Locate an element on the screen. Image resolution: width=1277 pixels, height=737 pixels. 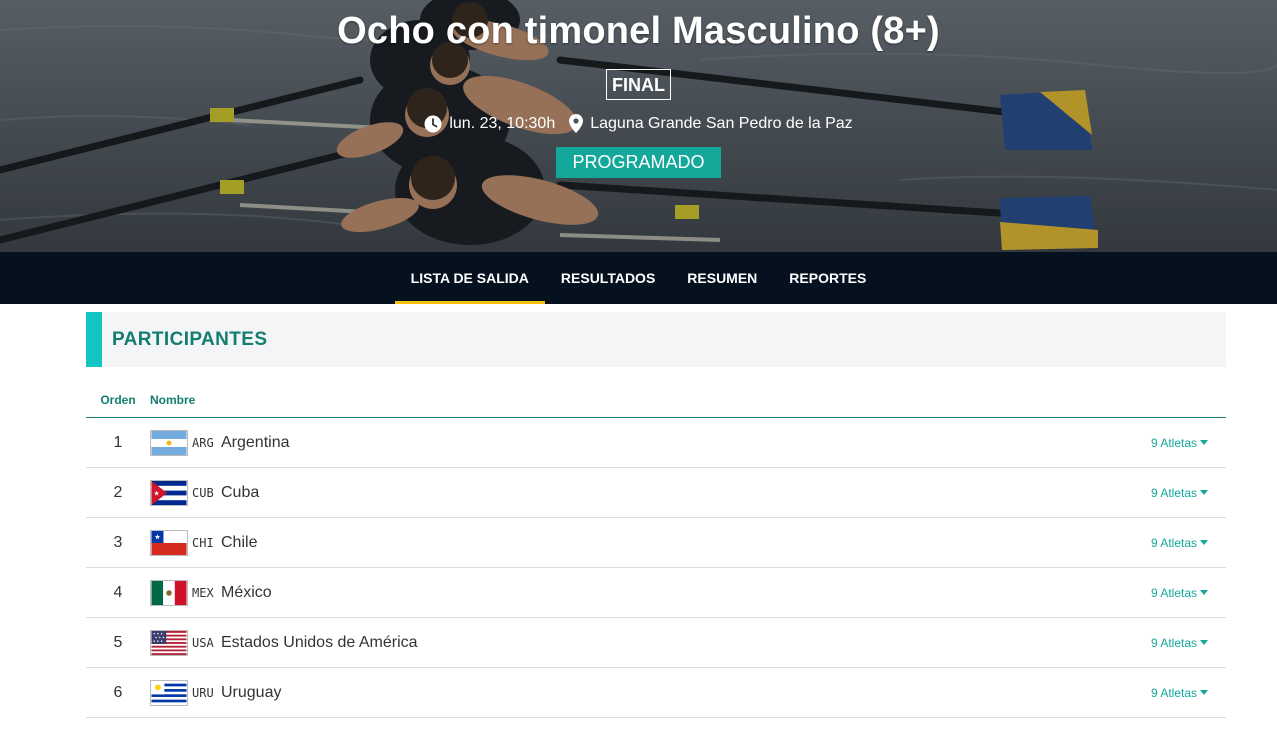
table-header: Orden Nombre is located at coordinates (656, 392).